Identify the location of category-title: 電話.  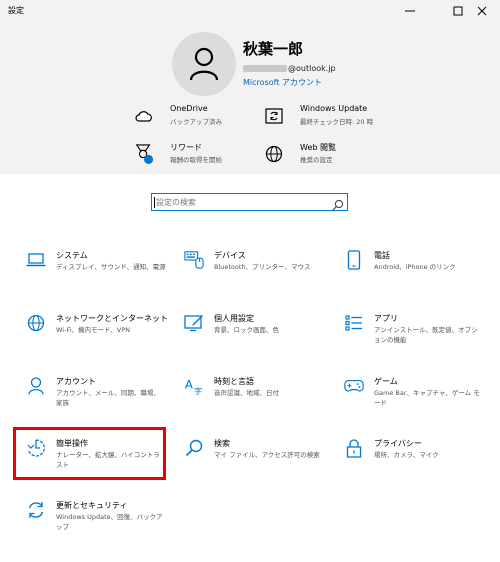
(382, 255).